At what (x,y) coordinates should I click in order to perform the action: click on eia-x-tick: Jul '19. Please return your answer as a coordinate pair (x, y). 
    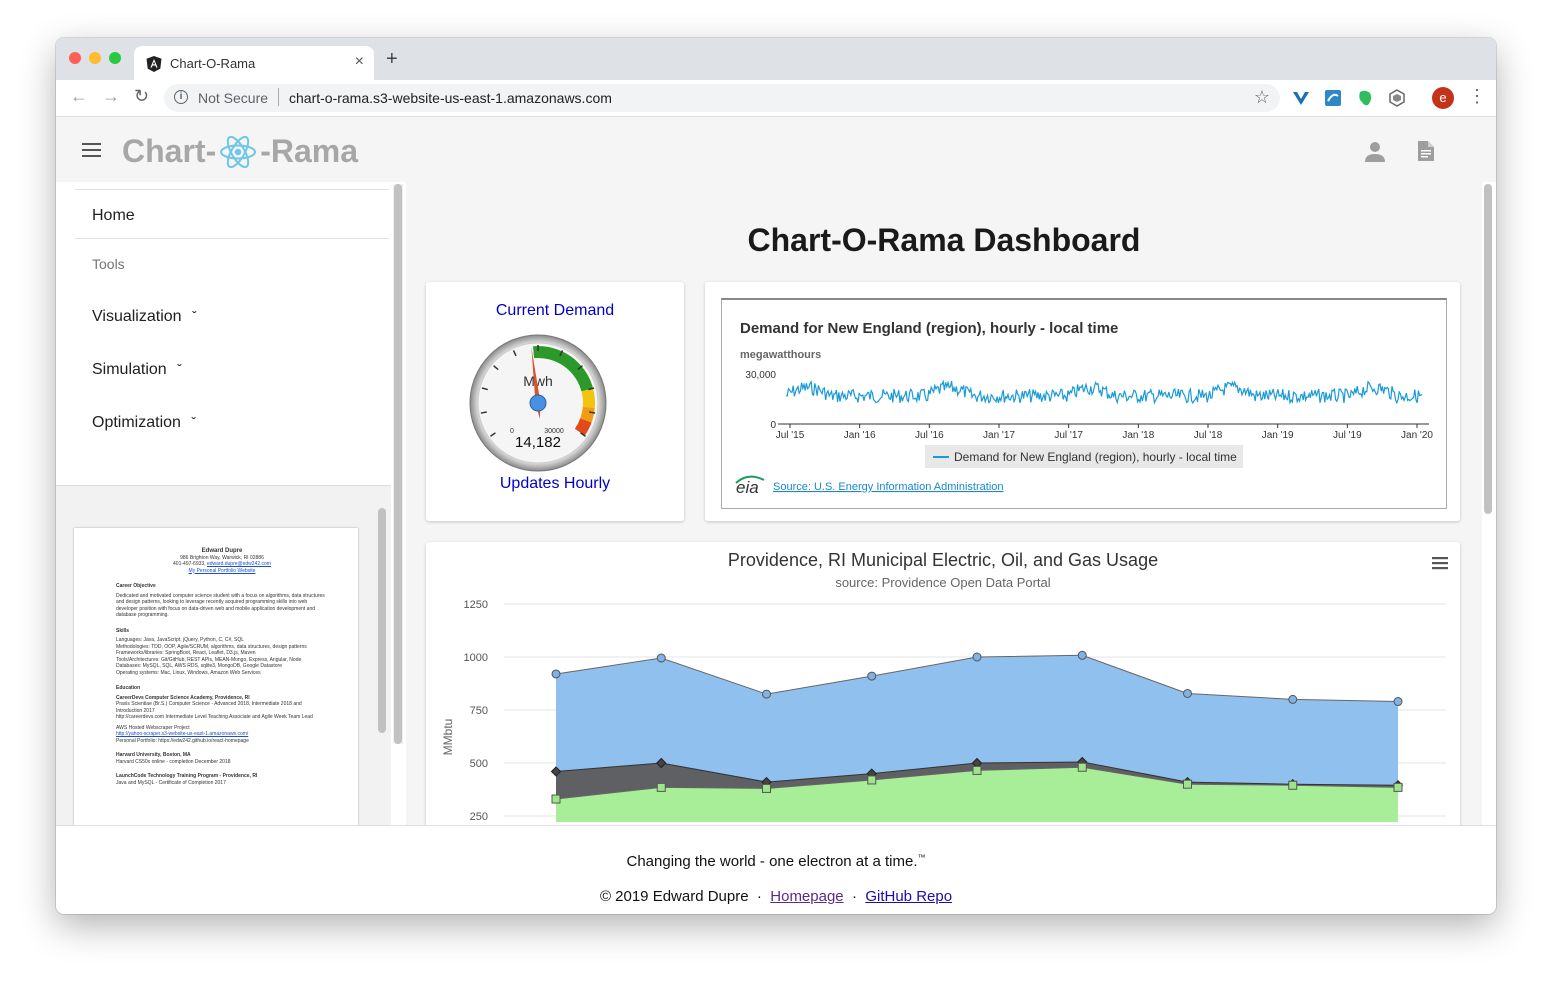
    Looking at the image, I should click on (1347, 435).